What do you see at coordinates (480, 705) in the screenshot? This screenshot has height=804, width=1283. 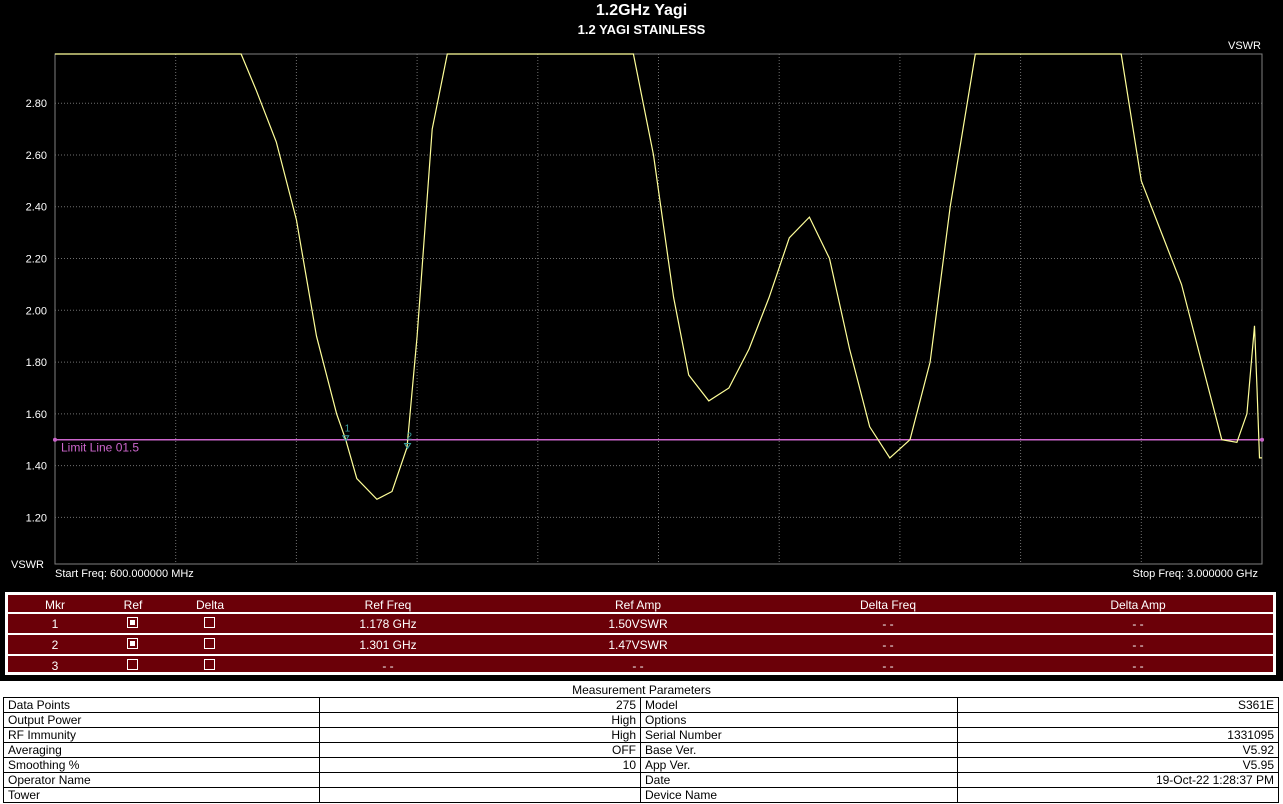 I see `param-value: 275` at bounding box center [480, 705].